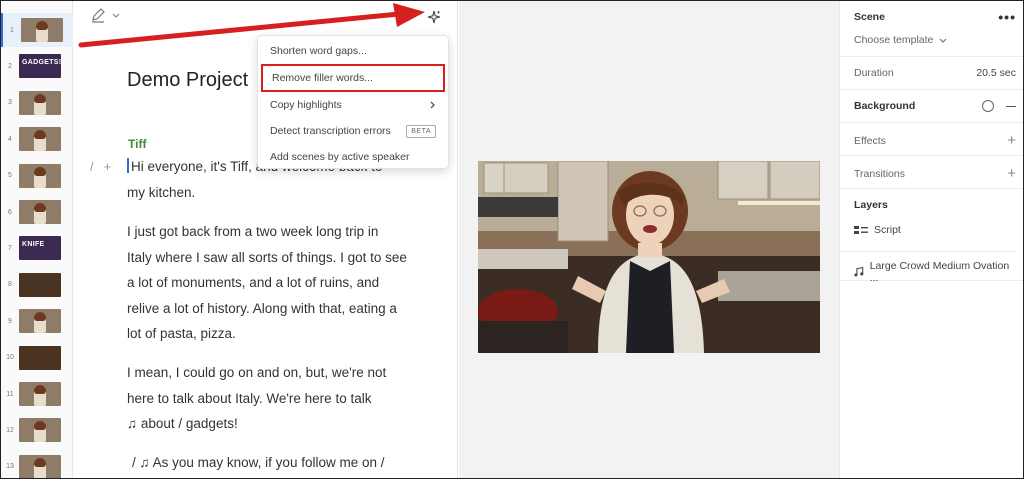 The height and width of the screenshot is (479, 1024). Describe the element at coordinates (353, 105) in the screenshot. I see `menu-item-copy-highlights: Copy highlights` at that location.